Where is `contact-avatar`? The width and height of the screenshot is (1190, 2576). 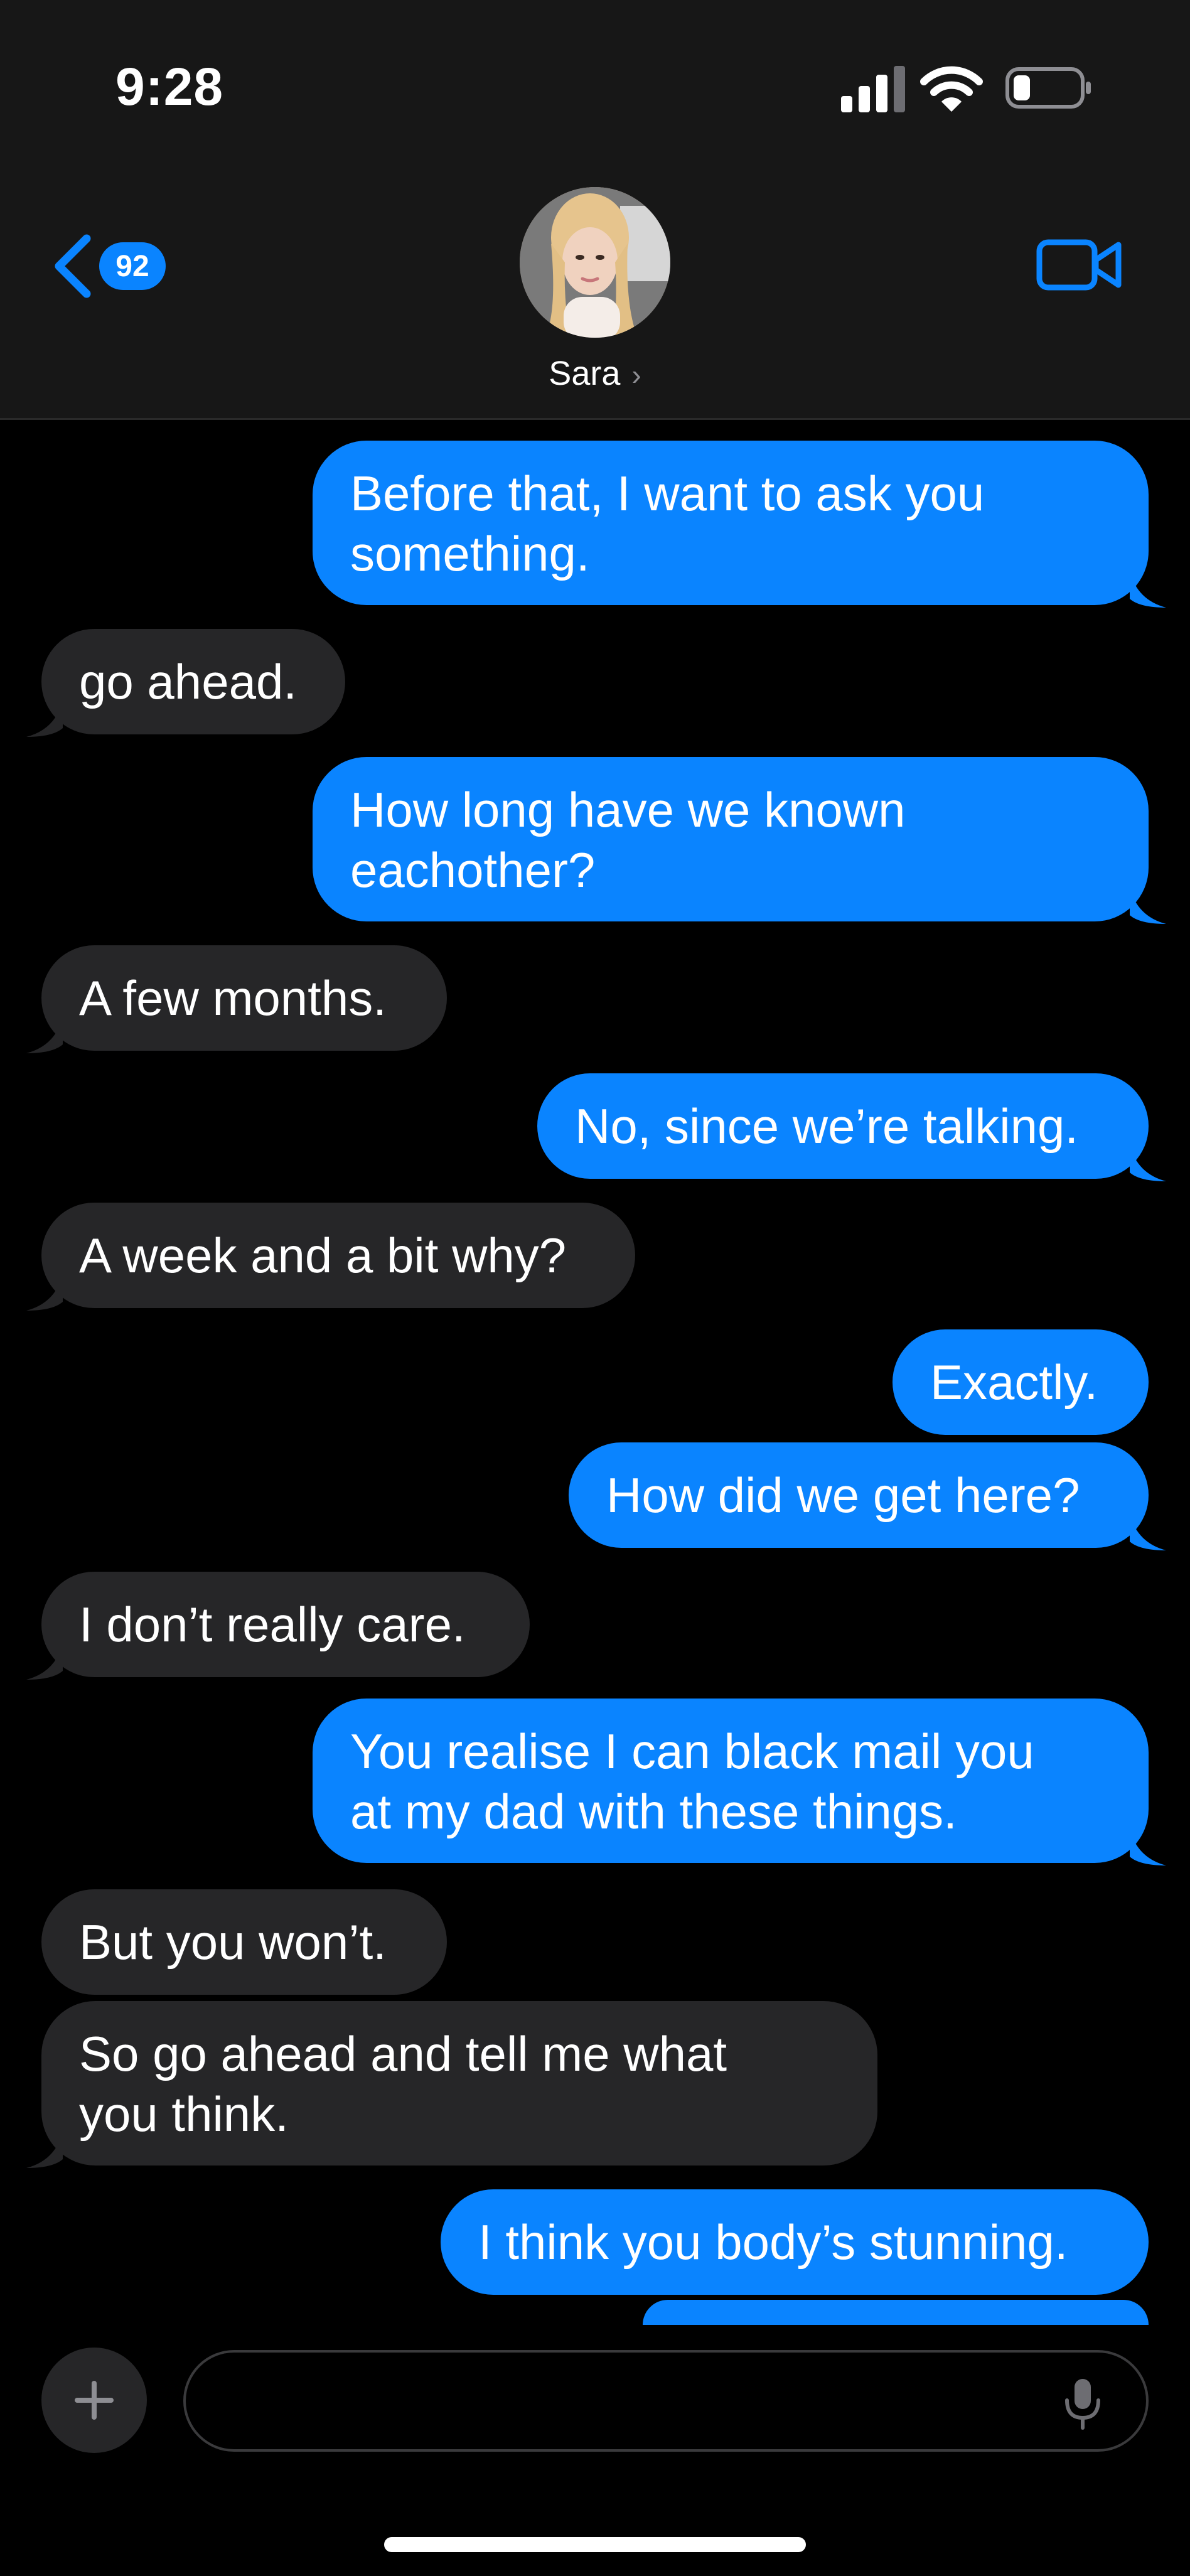 contact-avatar is located at coordinates (595, 262).